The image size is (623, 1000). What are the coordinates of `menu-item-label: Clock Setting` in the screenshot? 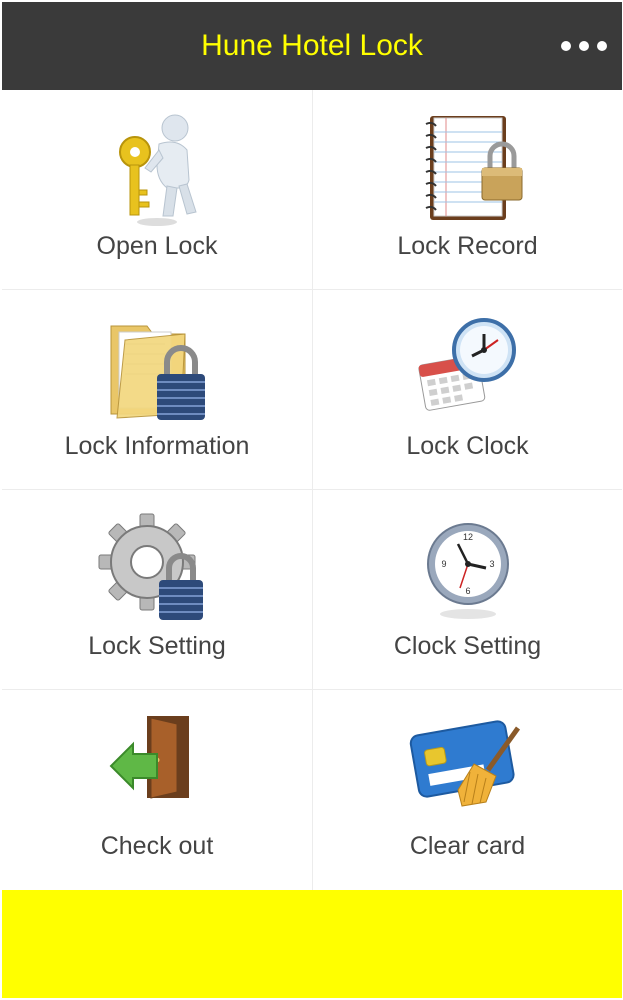 It's located at (467, 646).